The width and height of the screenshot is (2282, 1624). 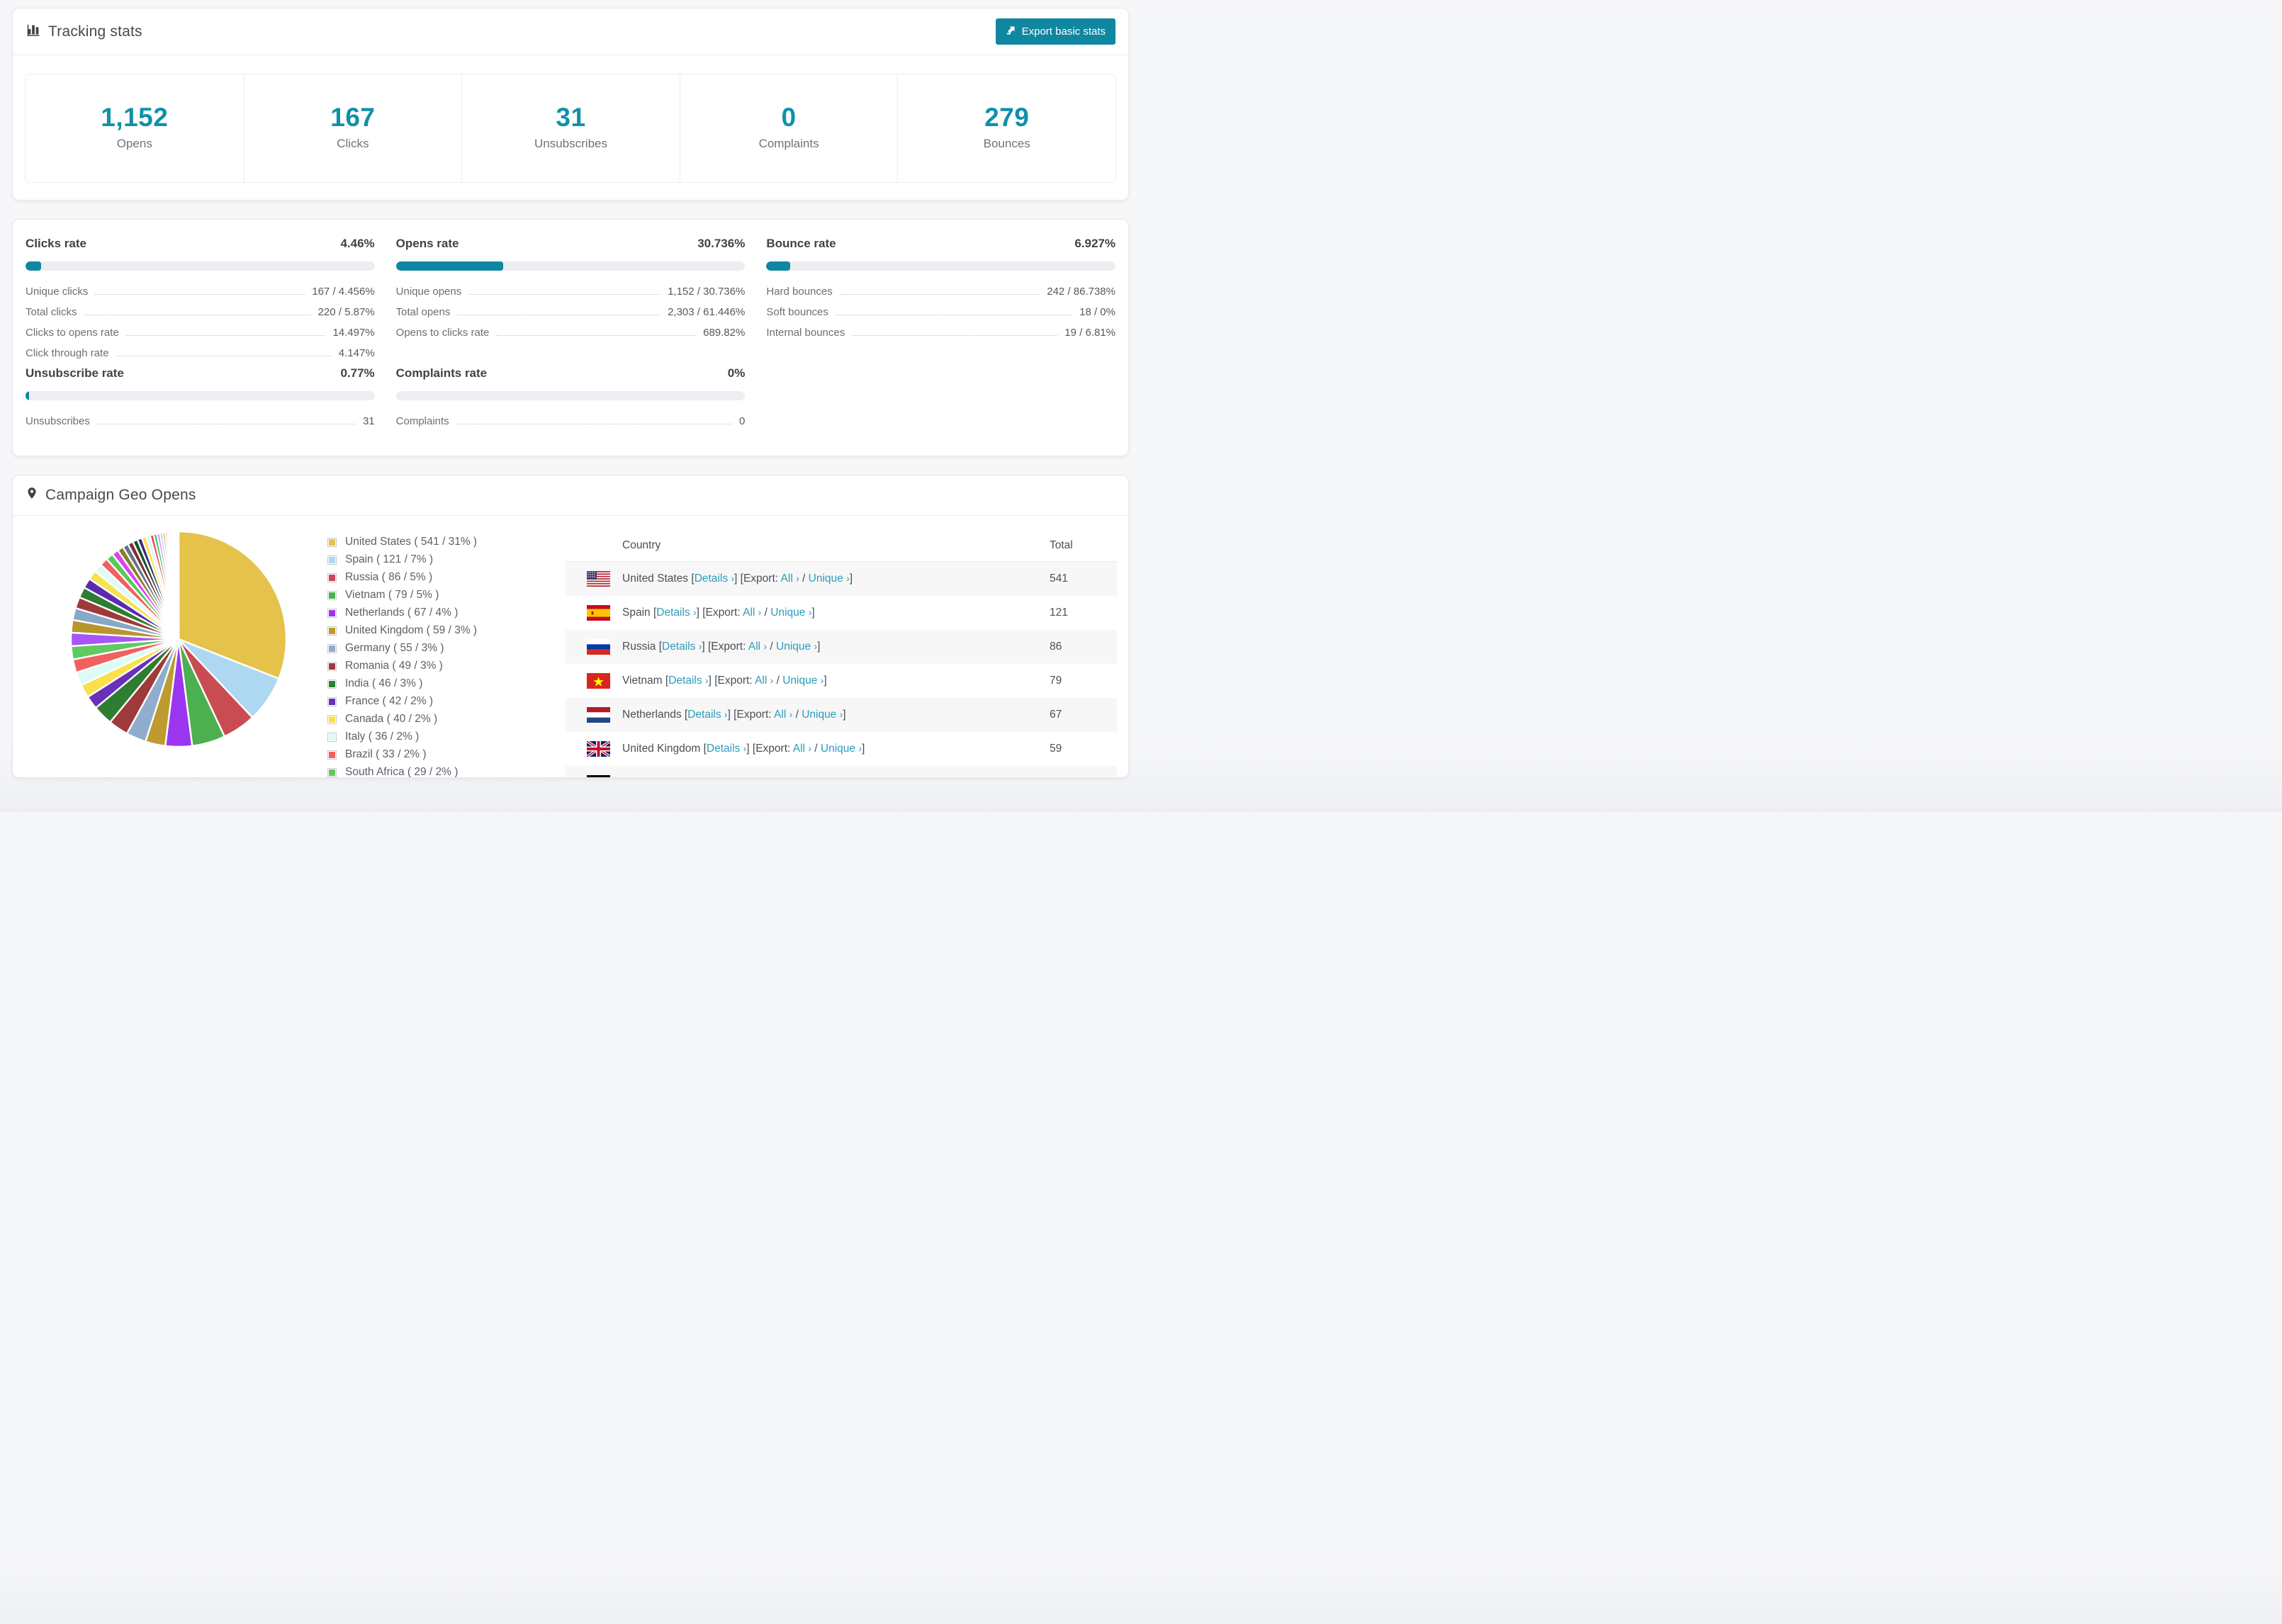 What do you see at coordinates (642, 681) in the screenshot?
I see `country-name: Vietnam` at bounding box center [642, 681].